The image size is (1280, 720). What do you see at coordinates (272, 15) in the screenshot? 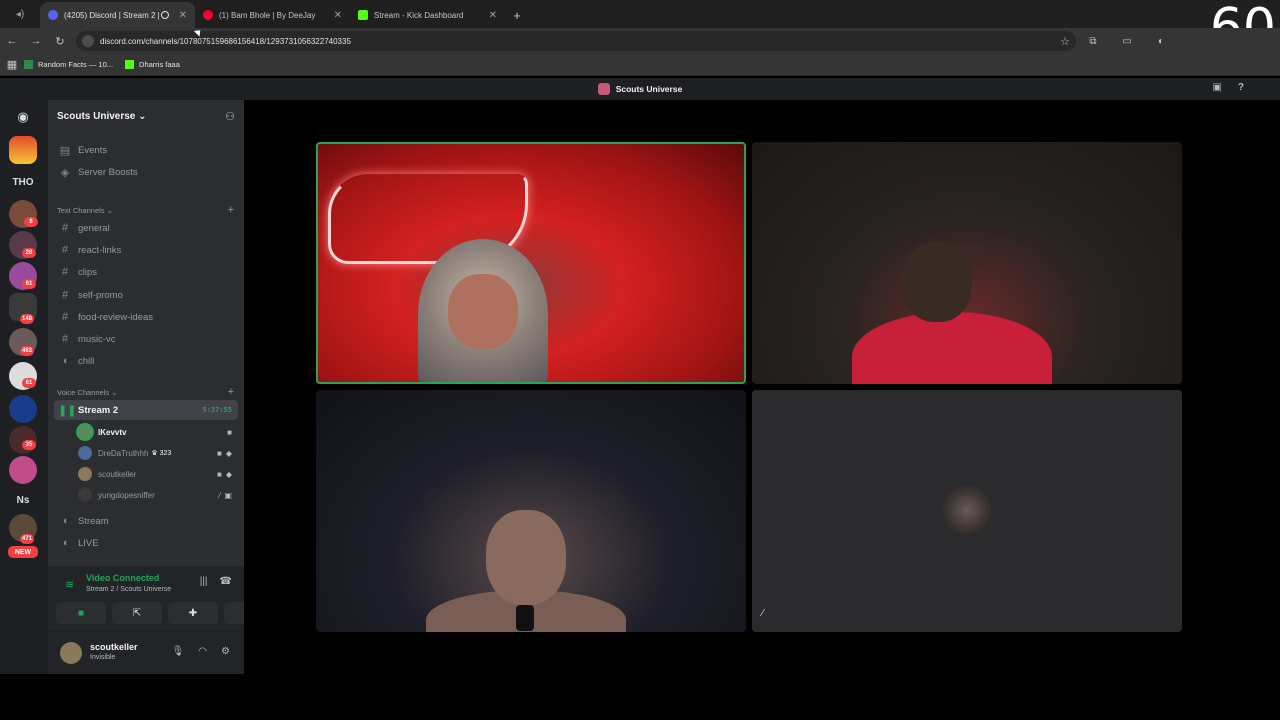
I see `tab-youtube: (1) Bam Bhole | By DeeJay ✕` at bounding box center [272, 15].